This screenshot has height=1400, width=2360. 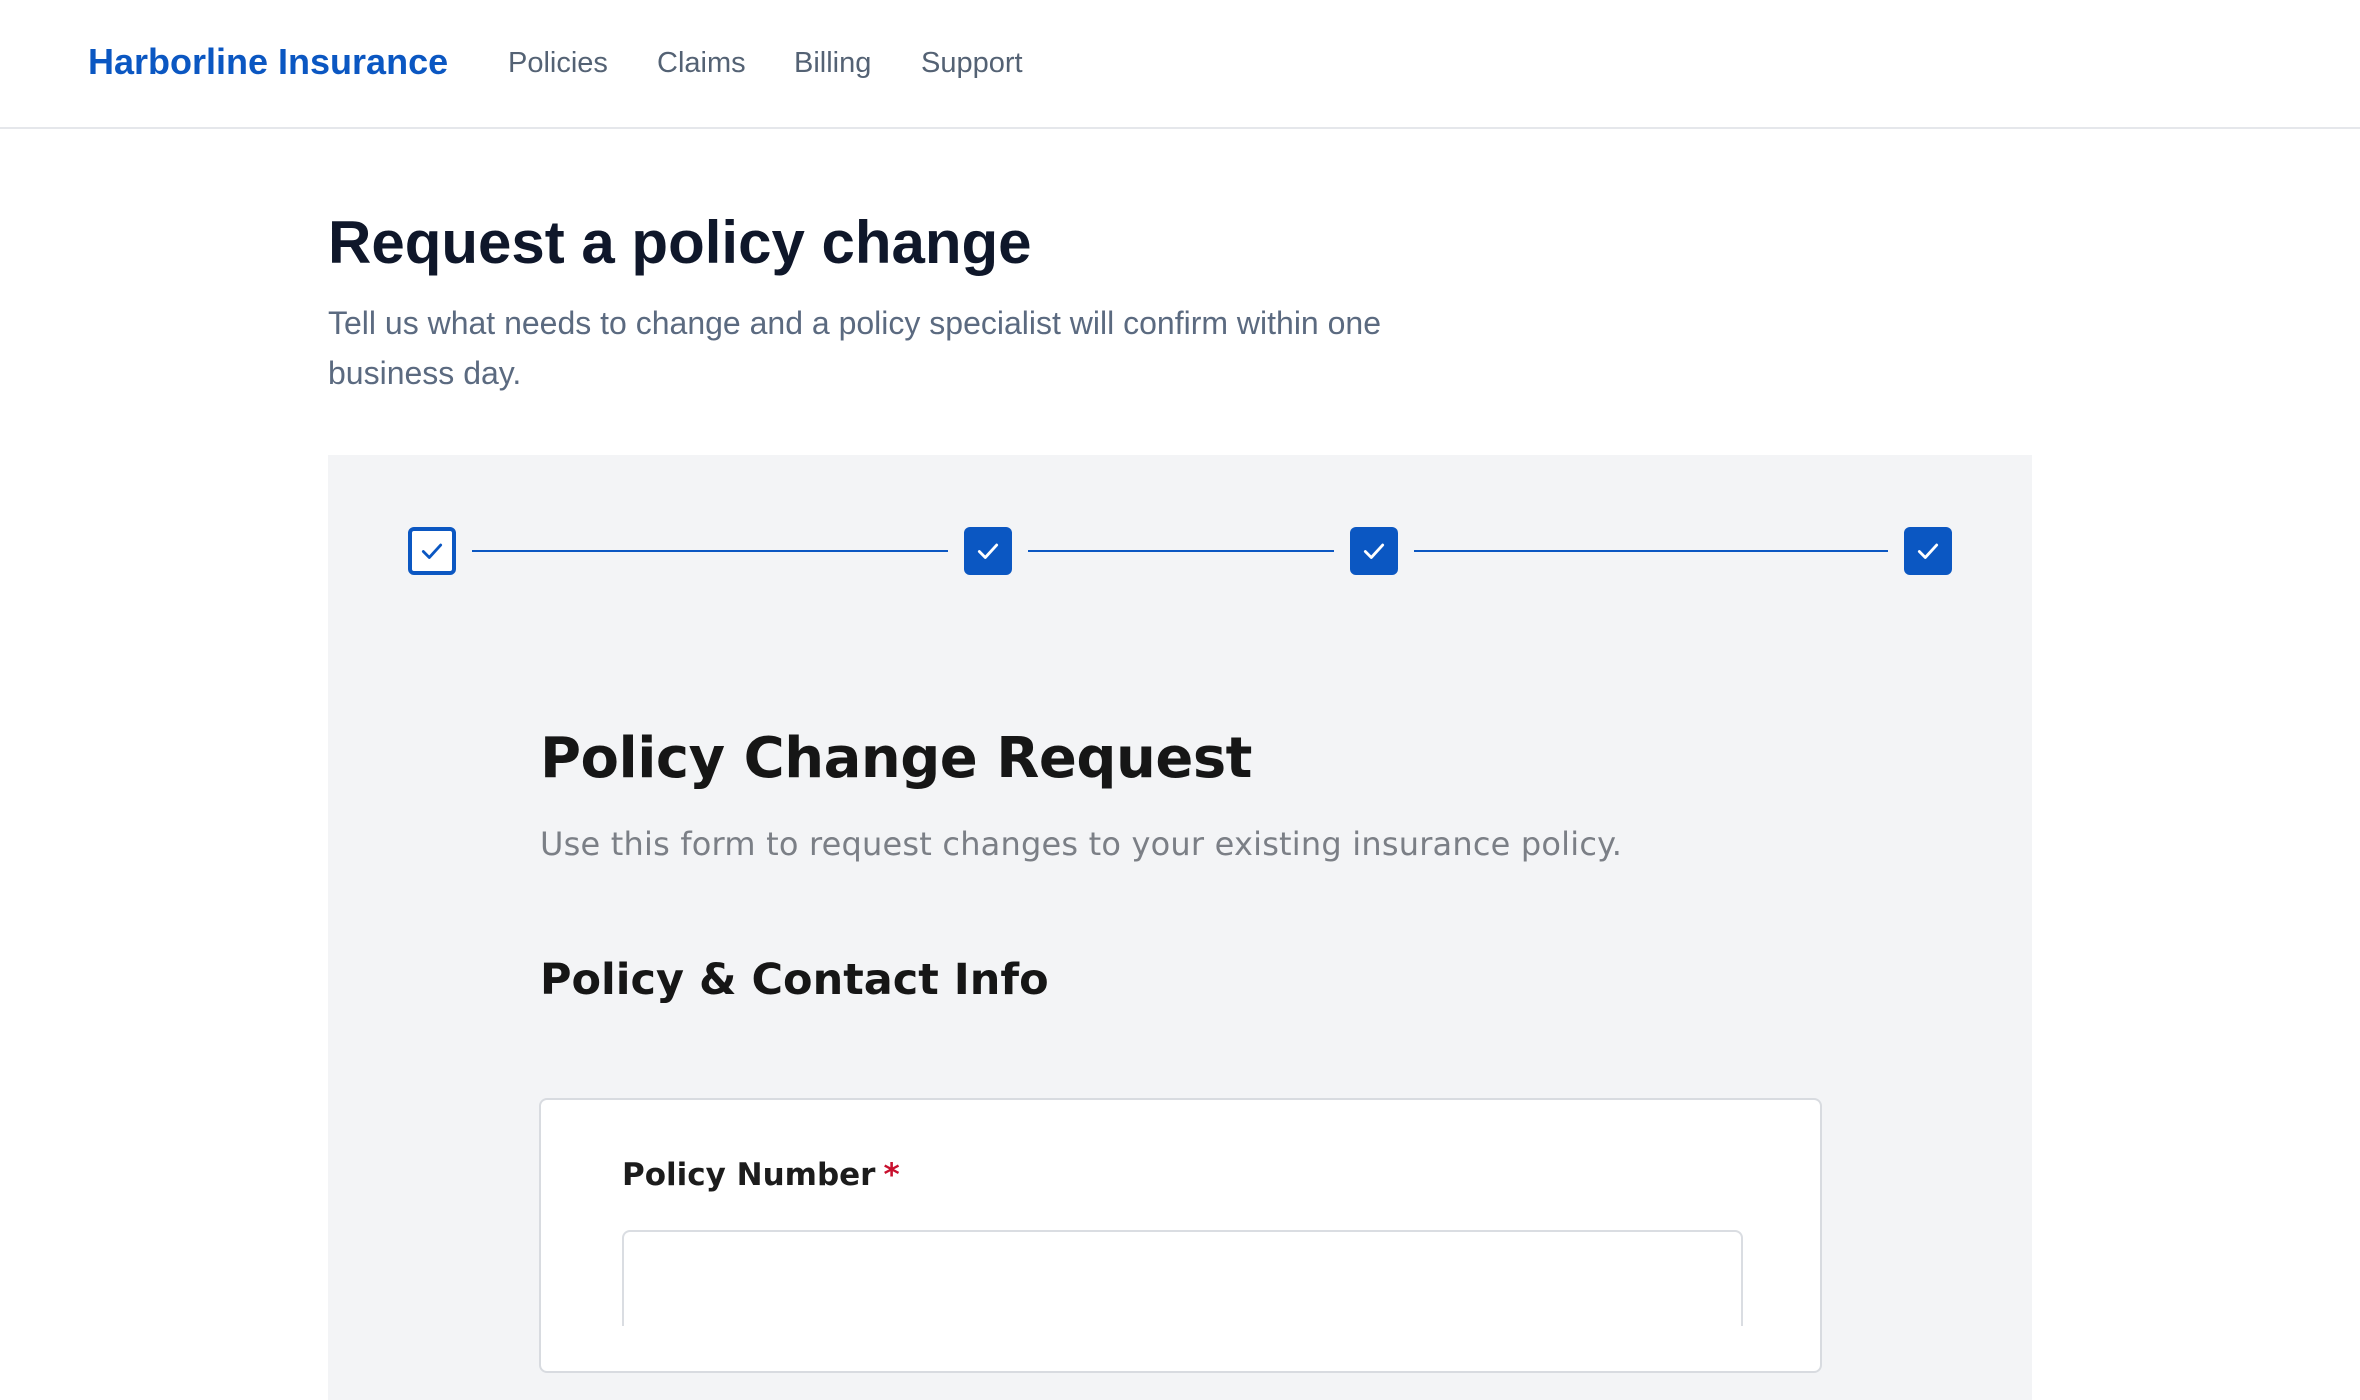 I want to click on step-1-check-icon, so click(x=432, y=551).